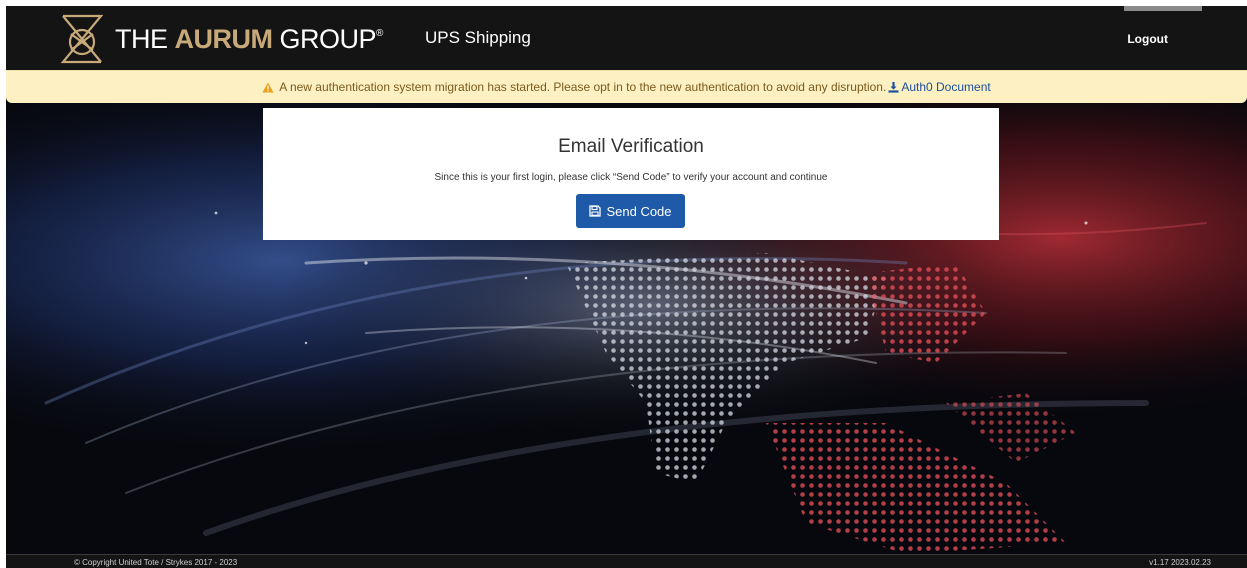 Image resolution: width=1247 pixels, height=568 pixels. I want to click on brand-prefix: THE, so click(145, 38).